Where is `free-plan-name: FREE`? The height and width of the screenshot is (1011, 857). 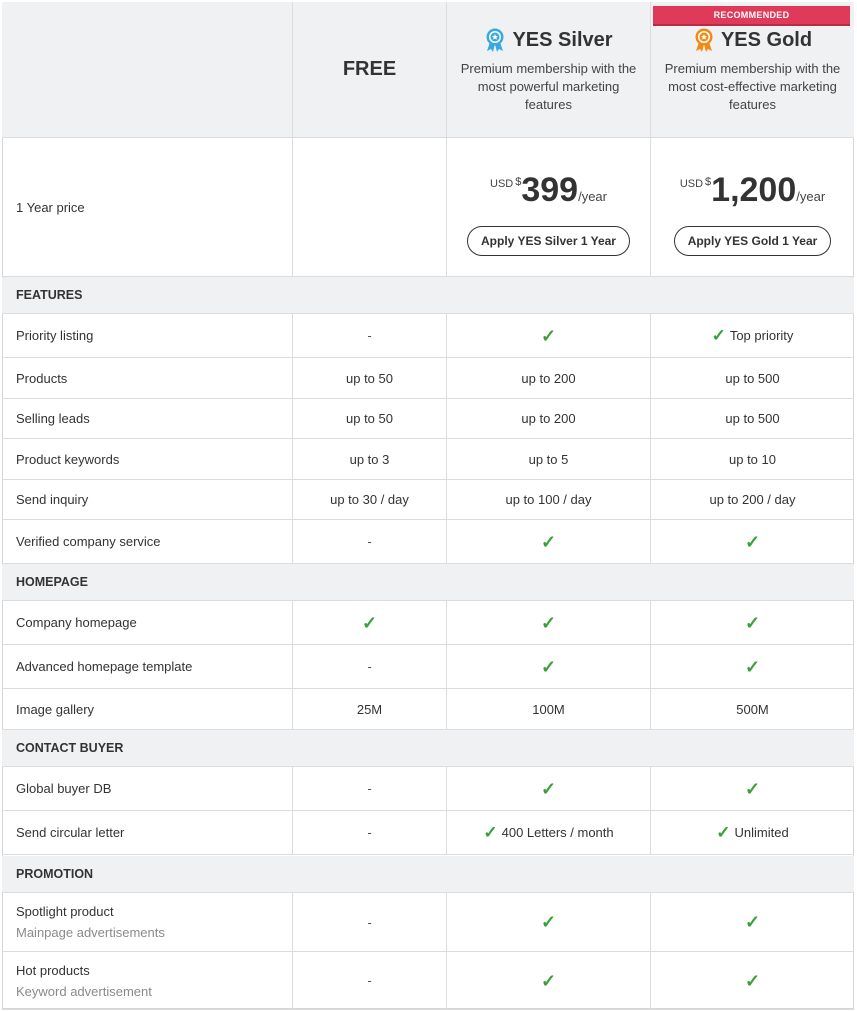 free-plan-name: FREE is located at coordinates (369, 69).